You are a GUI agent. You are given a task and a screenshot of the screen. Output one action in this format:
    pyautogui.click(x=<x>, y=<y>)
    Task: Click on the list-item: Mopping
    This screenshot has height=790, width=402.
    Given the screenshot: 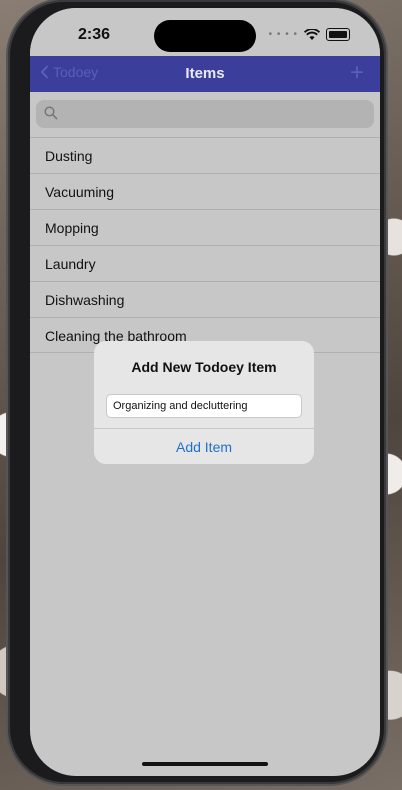 What is the action you would take?
    pyautogui.click(x=205, y=227)
    